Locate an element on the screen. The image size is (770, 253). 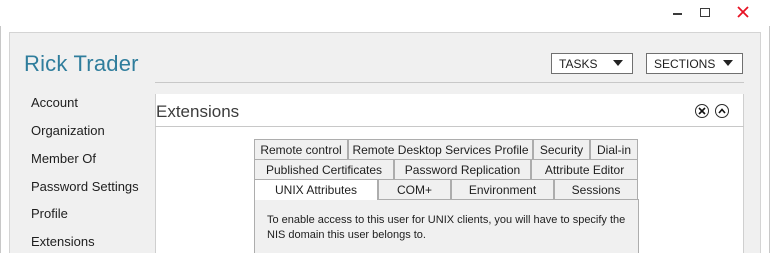
page-title: Rick Trader is located at coordinates (81, 63).